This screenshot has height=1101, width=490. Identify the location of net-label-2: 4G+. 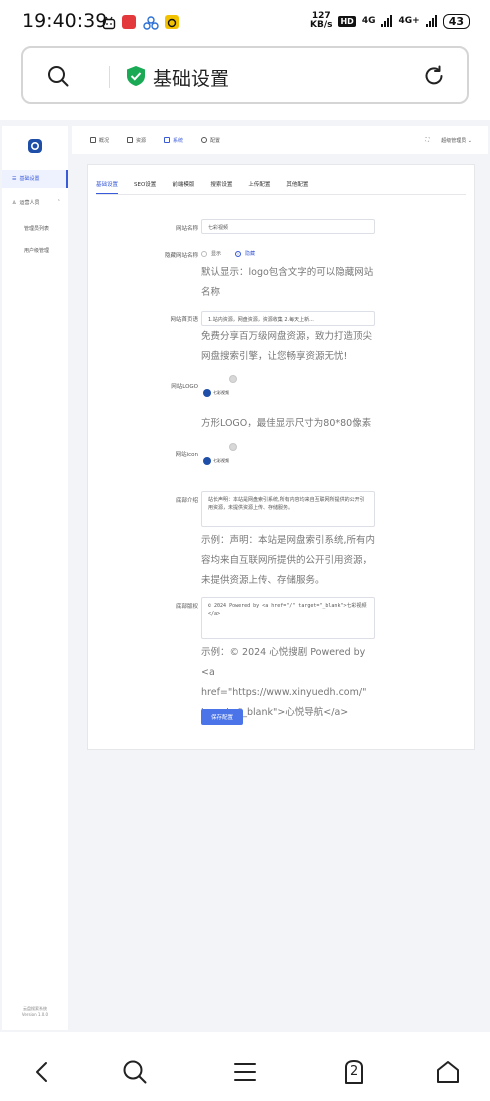
(409, 21).